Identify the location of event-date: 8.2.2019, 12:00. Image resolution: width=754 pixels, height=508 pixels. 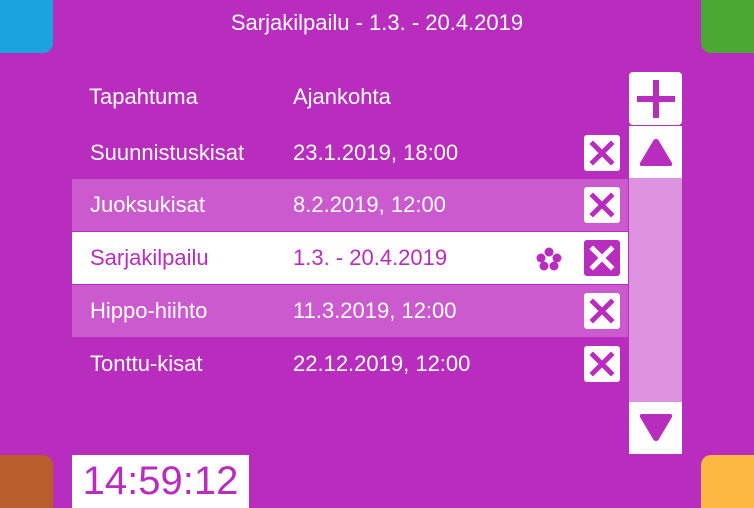
(369, 204).